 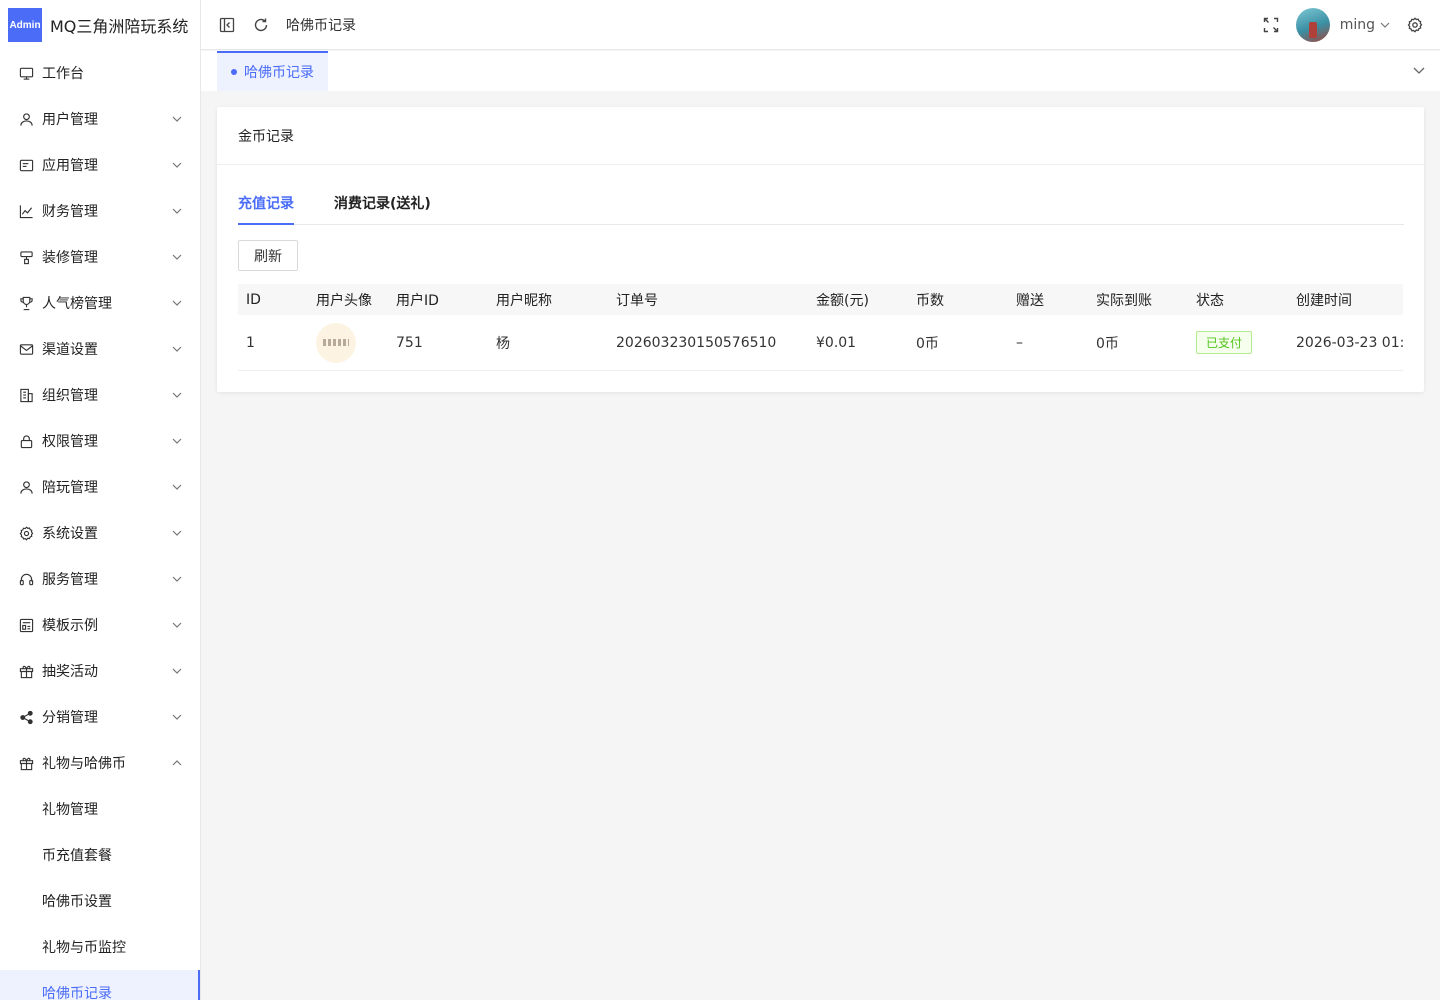 What do you see at coordinates (177, 763) in the screenshot?
I see `chevron-up-icon` at bounding box center [177, 763].